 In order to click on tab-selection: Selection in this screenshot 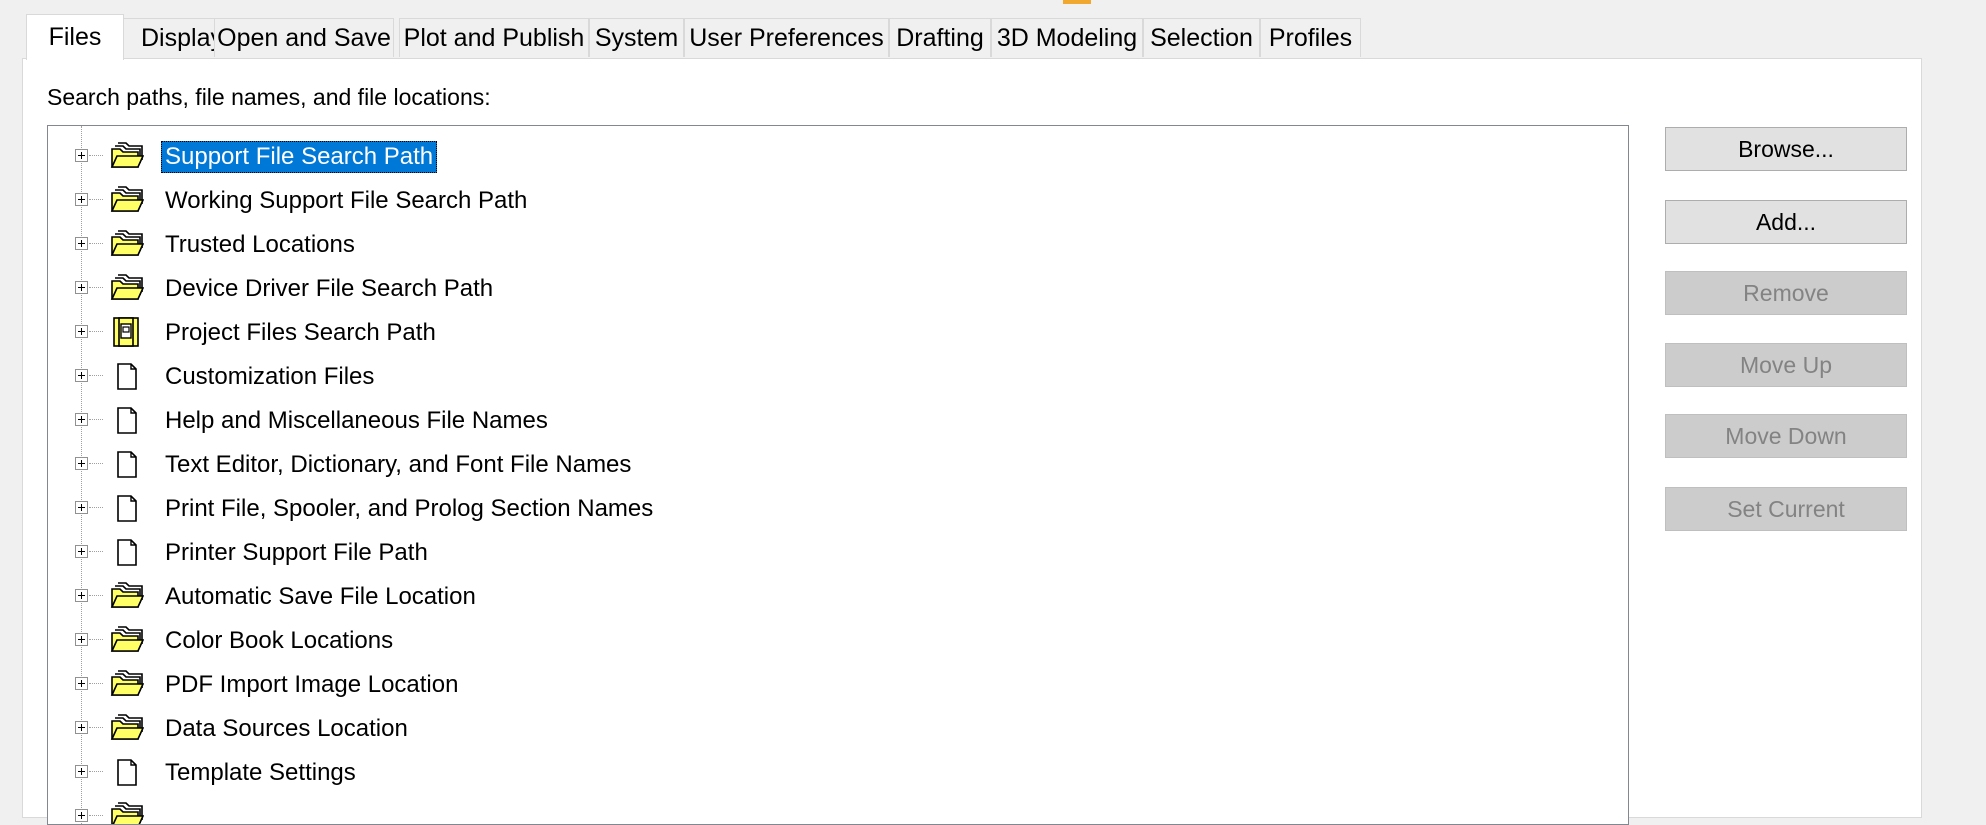, I will do `click(1201, 37)`.